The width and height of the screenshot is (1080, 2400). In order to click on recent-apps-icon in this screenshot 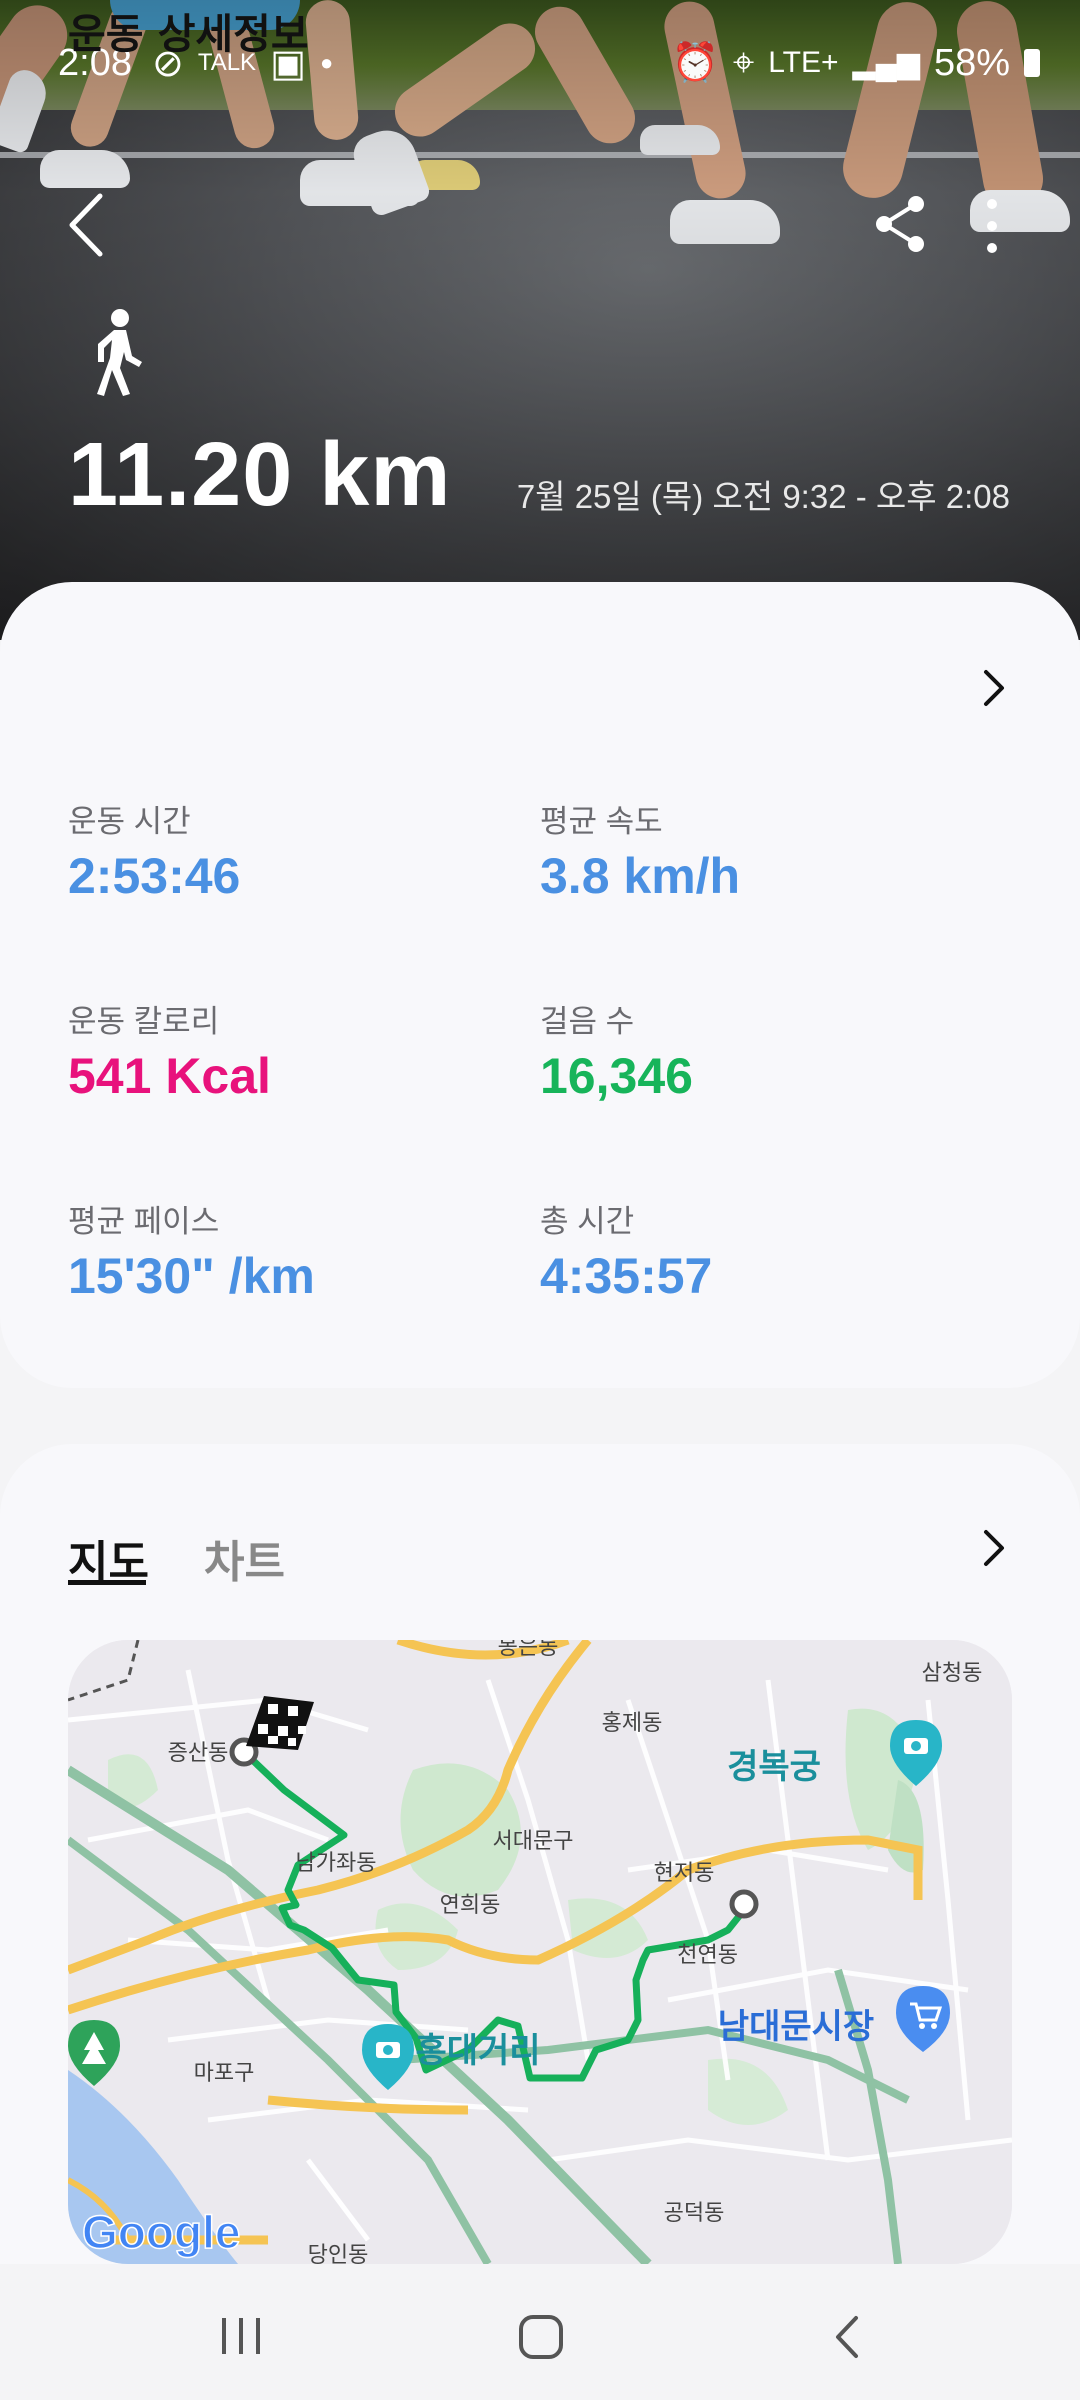, I will do `click(241, 2336)`.